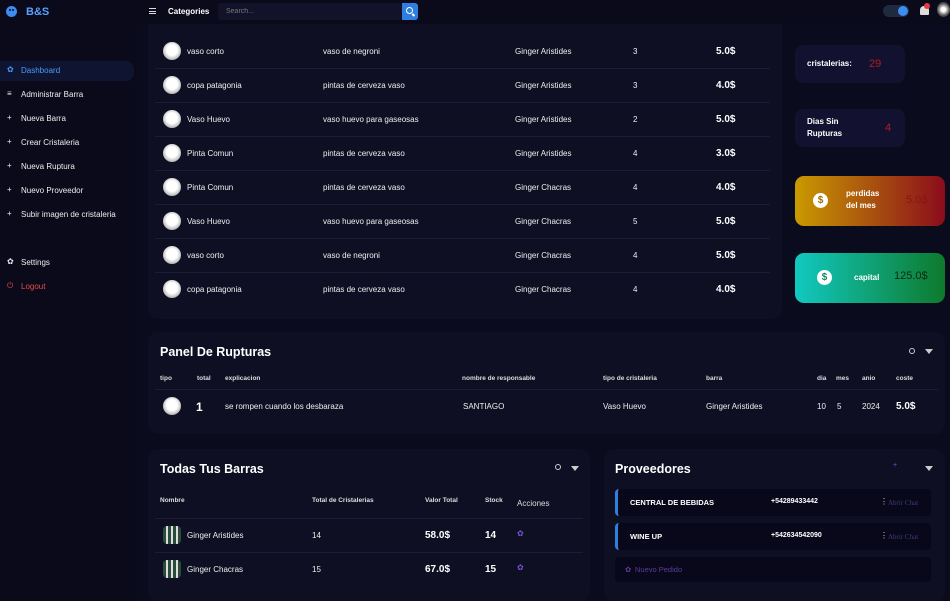 This screenshot has width=950, height=601. What do you see at coordinates (67, 287) in the screenshot?
I see `sidebar-item-logout: ⏻ Logout` at bounding box center [67, 287].